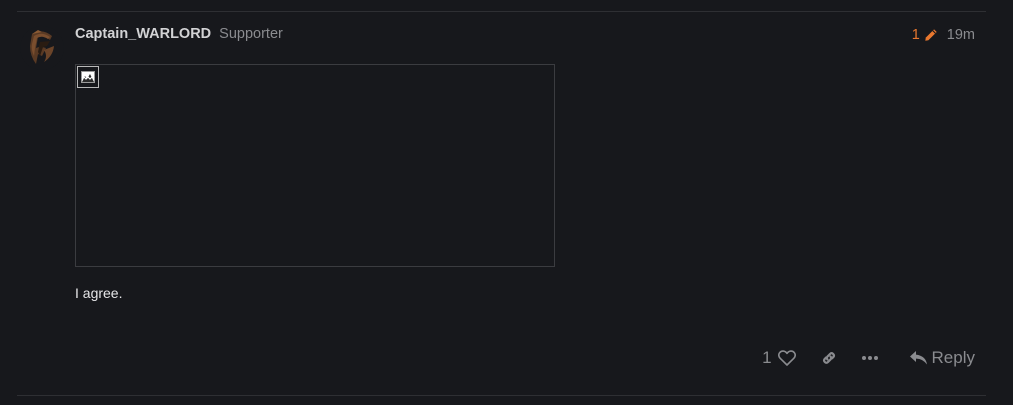 This screenshot has height=405, width=1013. Describe the element at coordinates (931, 35) in the screenshot. I see `pencil-icon` at that location.